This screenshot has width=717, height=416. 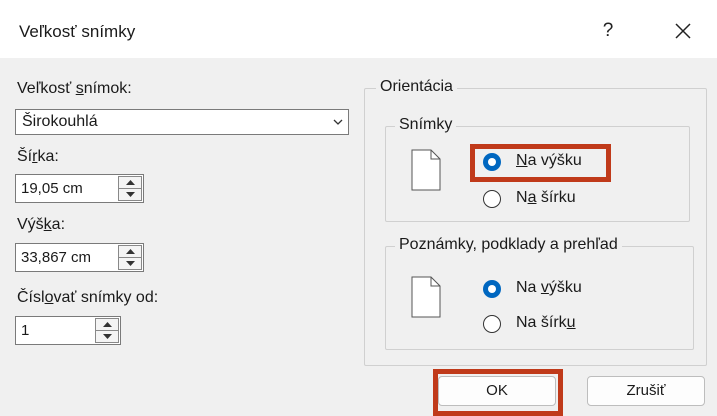 I want to click on notes-orientation-title: Poznámky, podklady a prehľad, so click(x=508, y=245).